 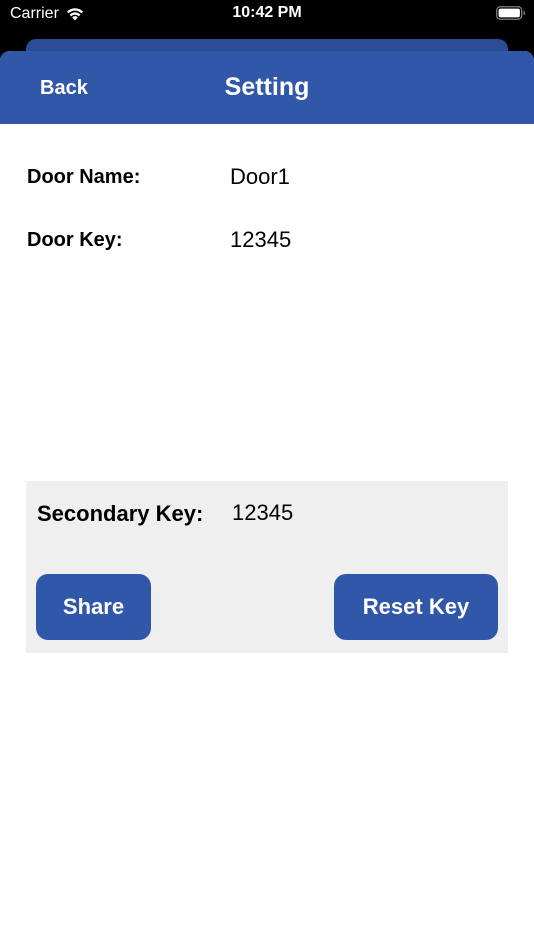 I want to click on door-key-value: 12345, so click(x=261, y=239).